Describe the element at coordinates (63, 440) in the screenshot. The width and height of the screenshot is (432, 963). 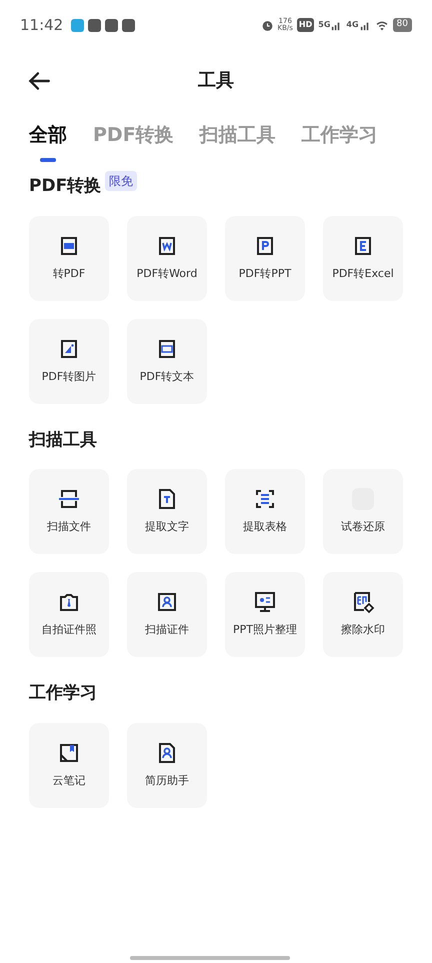
I see `section-title: 扫描工具` at that location.